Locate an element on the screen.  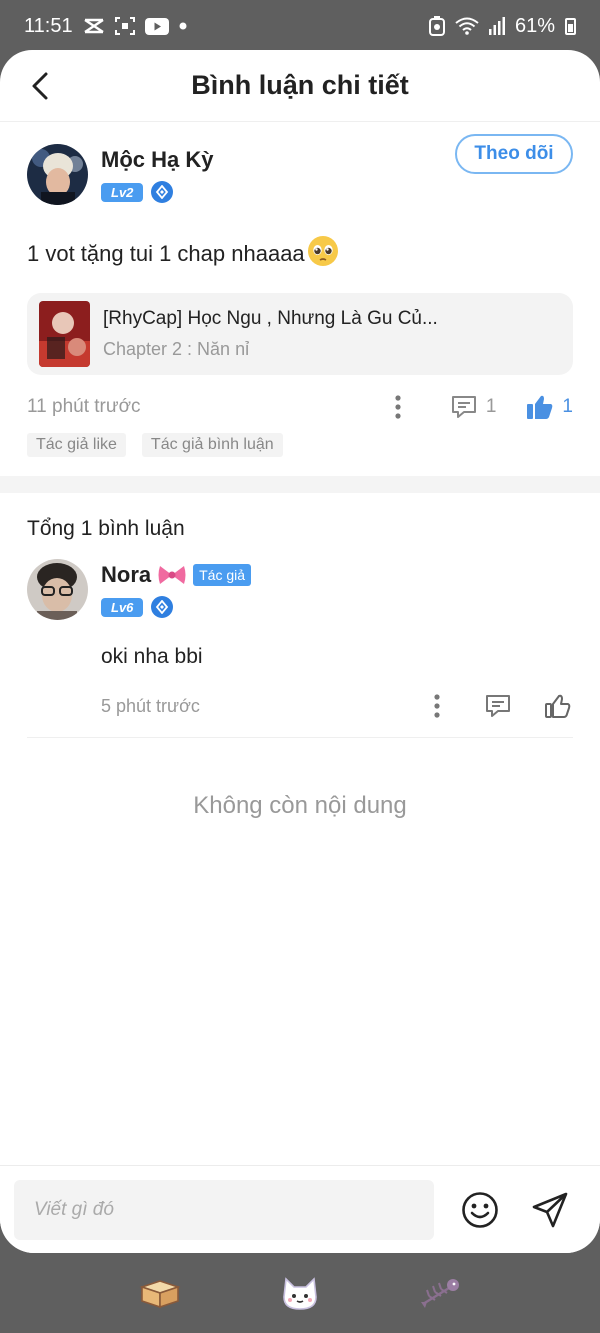
comment-input-bar is located at coordinates (300, 1209).